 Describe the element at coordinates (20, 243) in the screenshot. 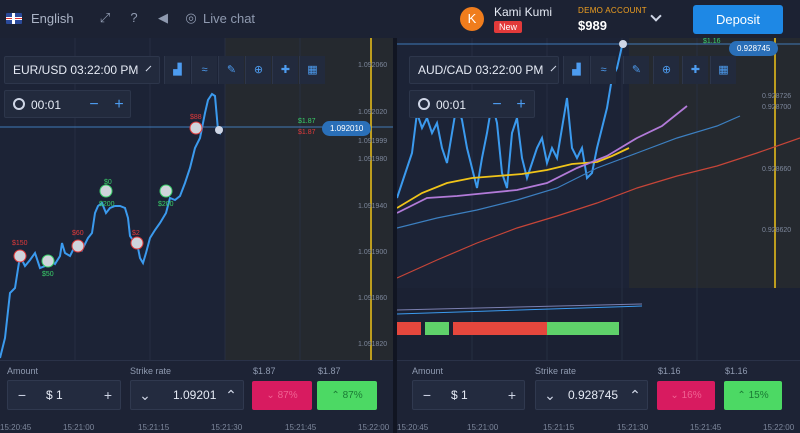

I see `trade-label: $150` at that location.